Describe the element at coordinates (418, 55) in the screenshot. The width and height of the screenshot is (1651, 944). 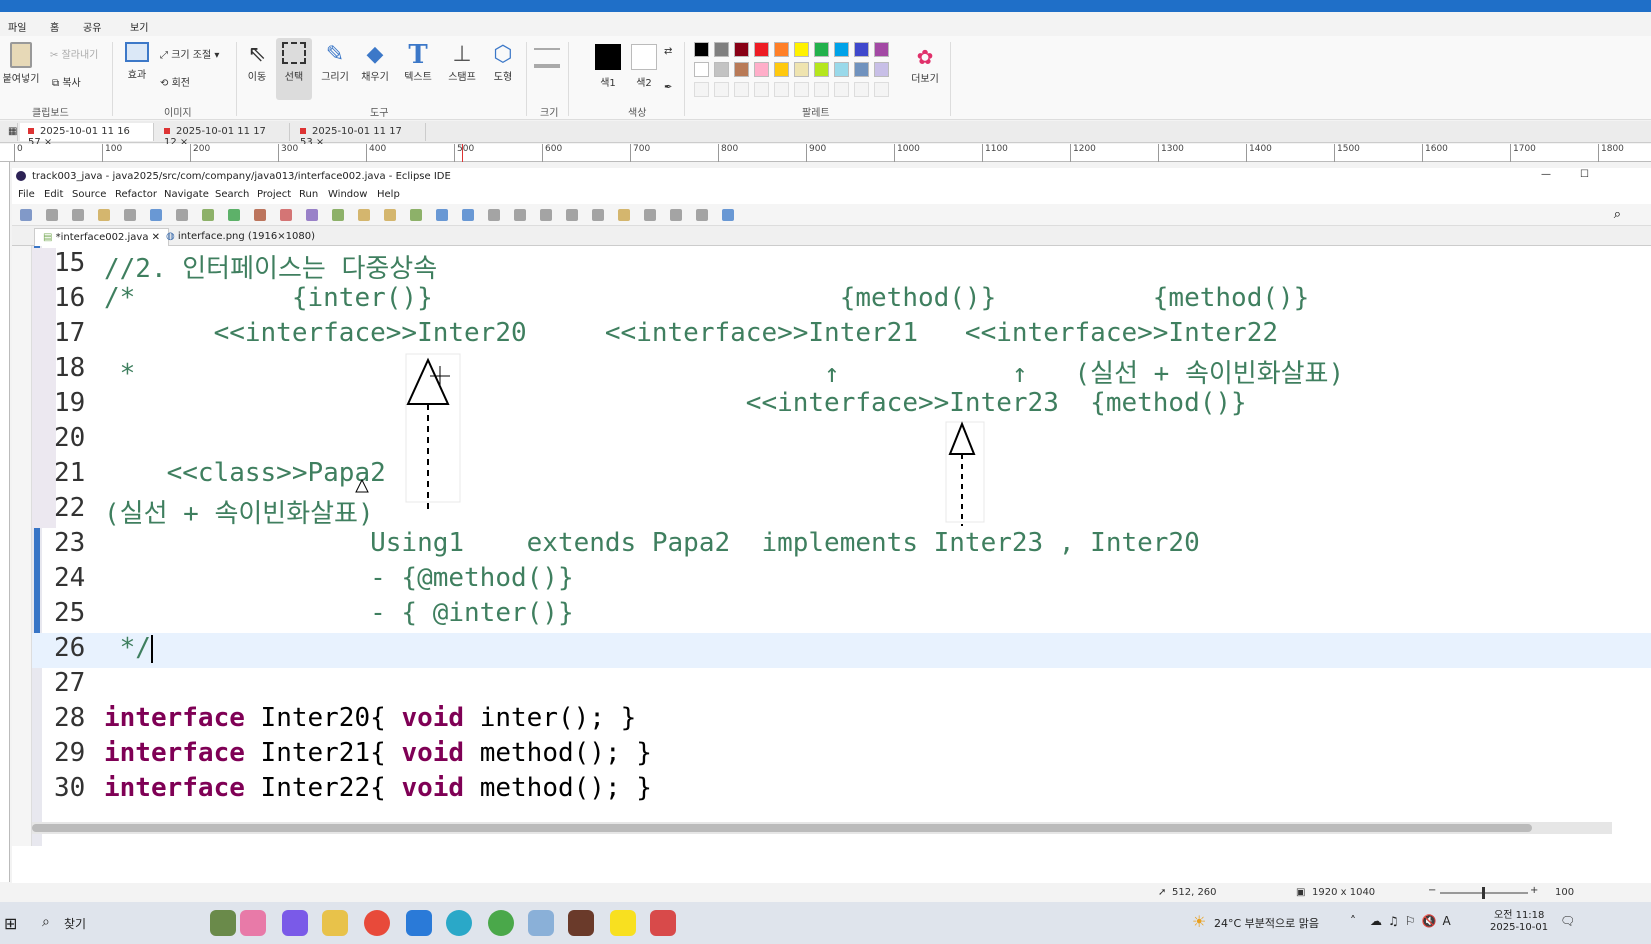
I see `text-icon: T` at that location.